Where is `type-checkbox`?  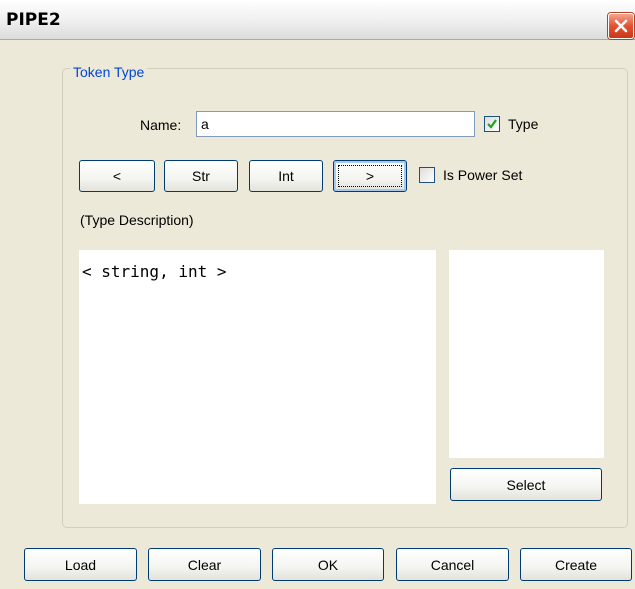
type-checkbox is located at coordinates (492, 124).